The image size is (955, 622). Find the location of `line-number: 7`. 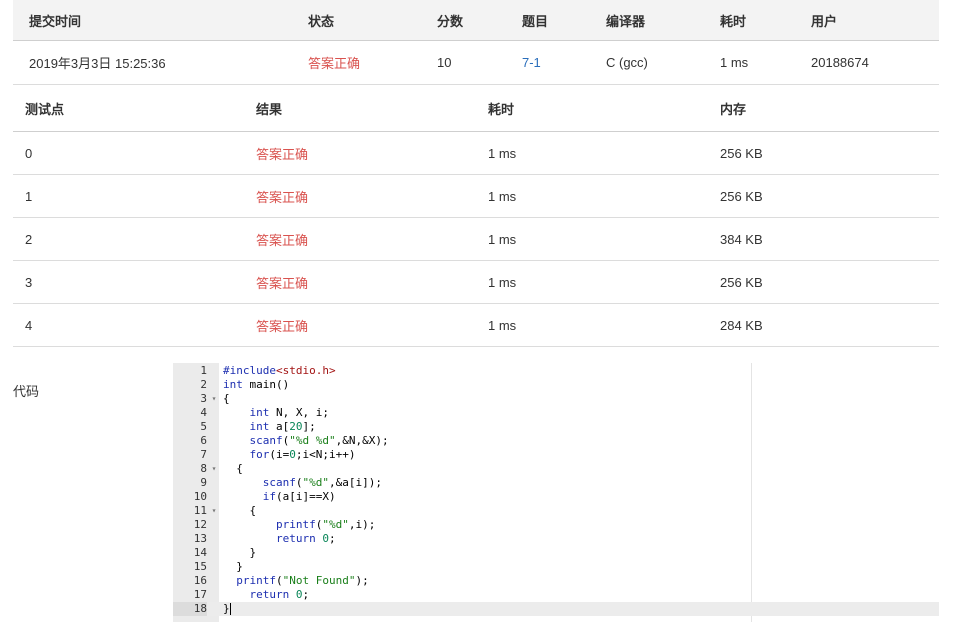

line-number: 7 is located at coordinates (203, 454).